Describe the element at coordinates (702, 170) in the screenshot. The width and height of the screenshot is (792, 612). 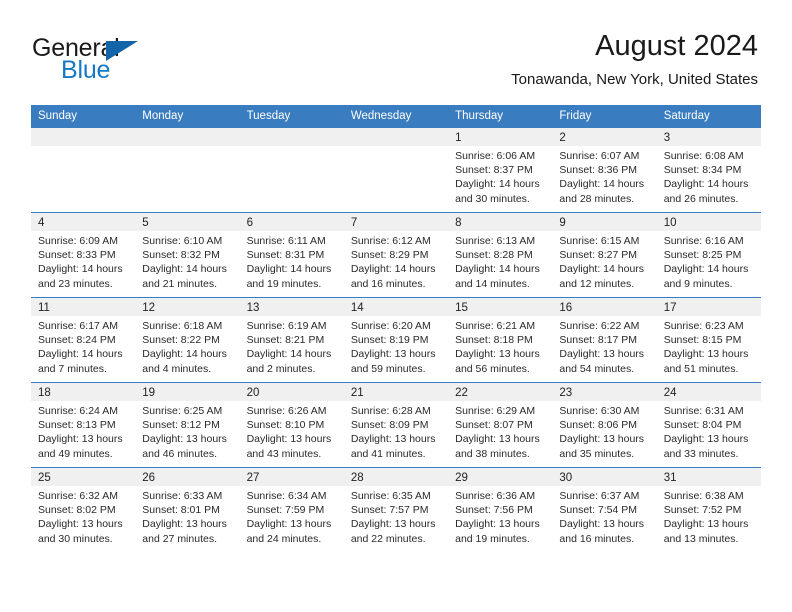
I see `sunset-time: Sunset: 8:34 PM` at that location.